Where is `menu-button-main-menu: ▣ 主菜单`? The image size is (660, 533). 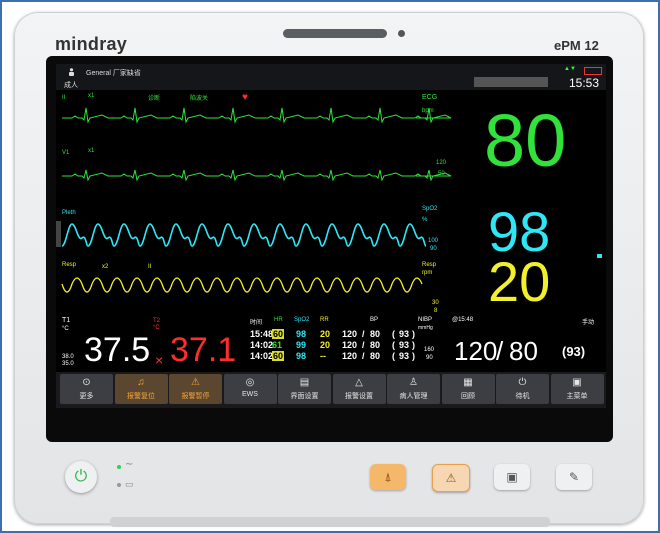
menu-button-main-menu: ▣ 主菜单 is located at coordinates (577, 389).